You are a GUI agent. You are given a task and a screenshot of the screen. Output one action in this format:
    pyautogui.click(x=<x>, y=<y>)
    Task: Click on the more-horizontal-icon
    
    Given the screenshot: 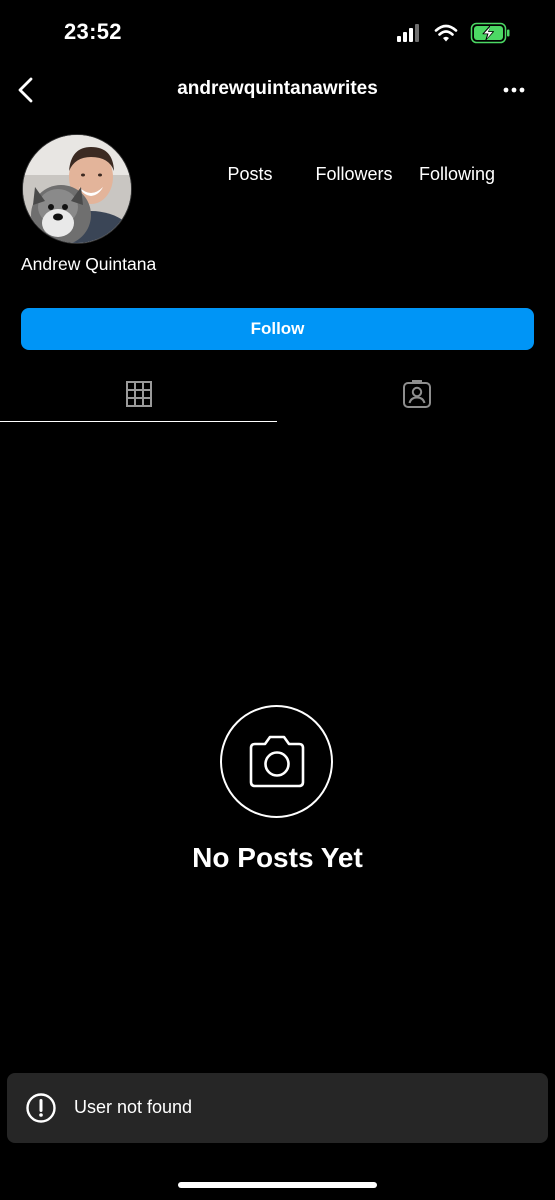 What is the action you would take?
    pyautogui.click(x=514, y=90)
    